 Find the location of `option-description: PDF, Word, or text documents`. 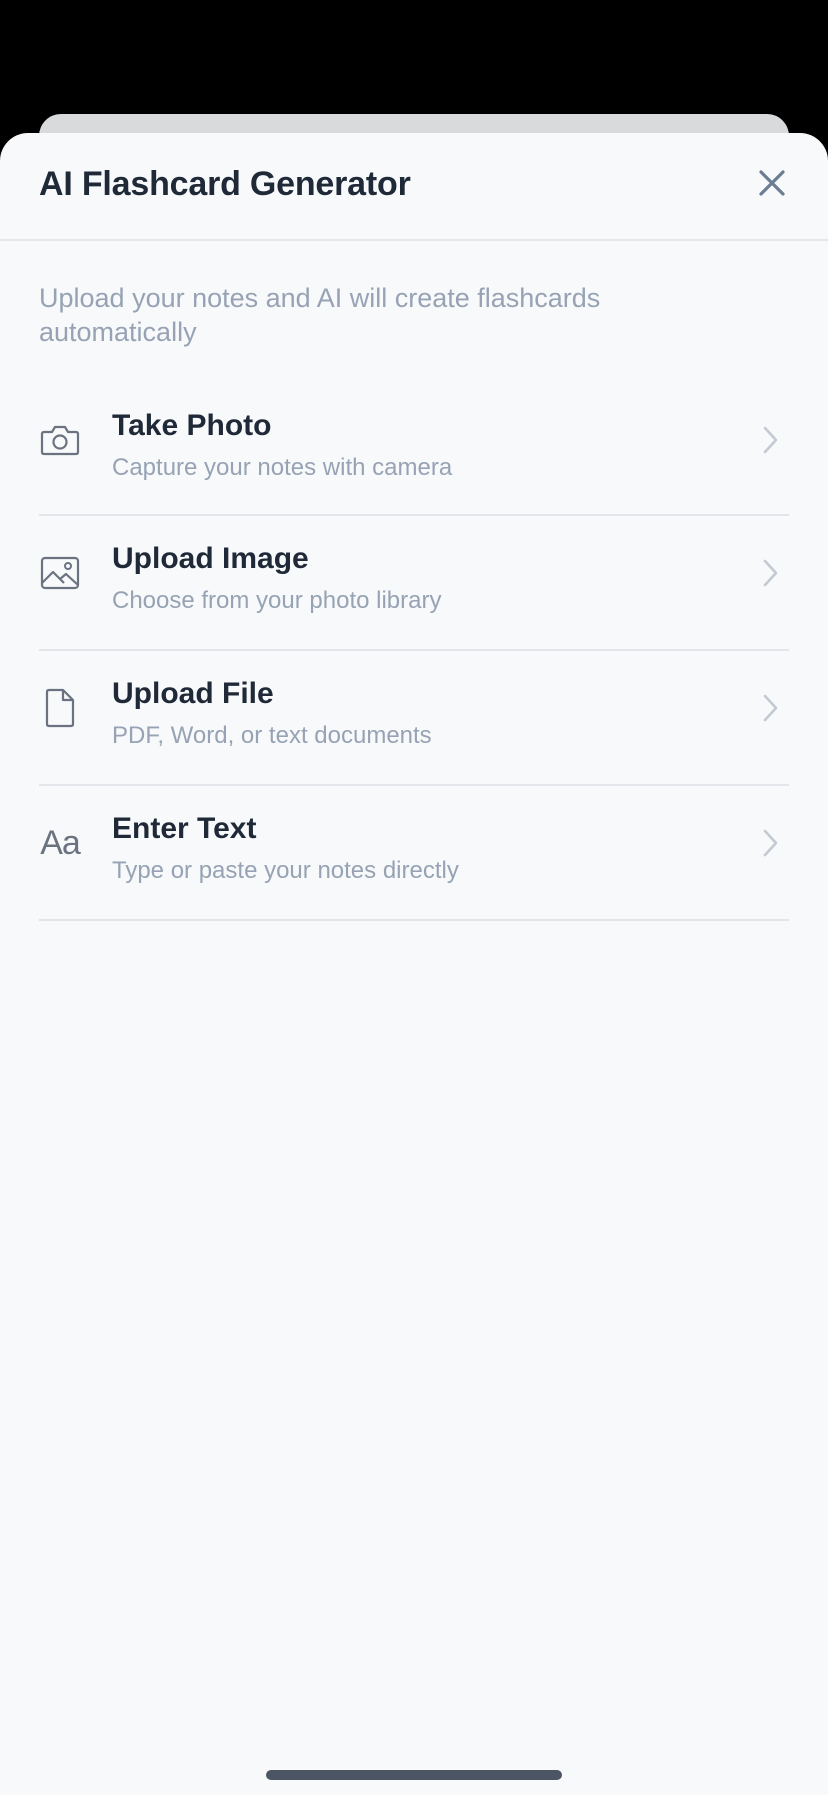

option-description: PDF, Word, or text documents is located at coordinates (272, 735).